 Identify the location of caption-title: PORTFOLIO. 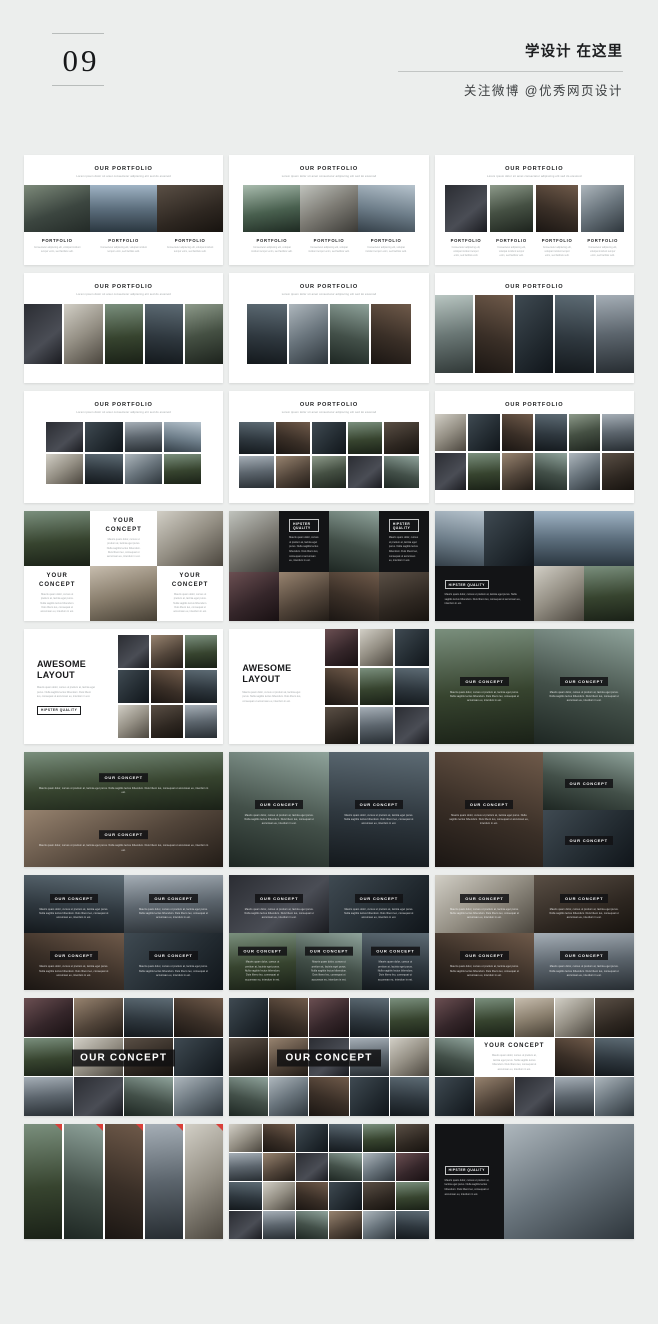
(603, 241).